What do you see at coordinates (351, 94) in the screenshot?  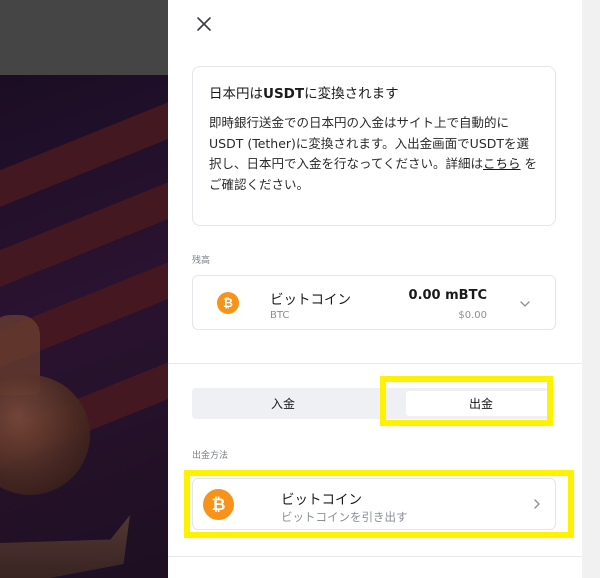 I see `notice-title-suffix: に変換されます` at bounding box center [351, 94].